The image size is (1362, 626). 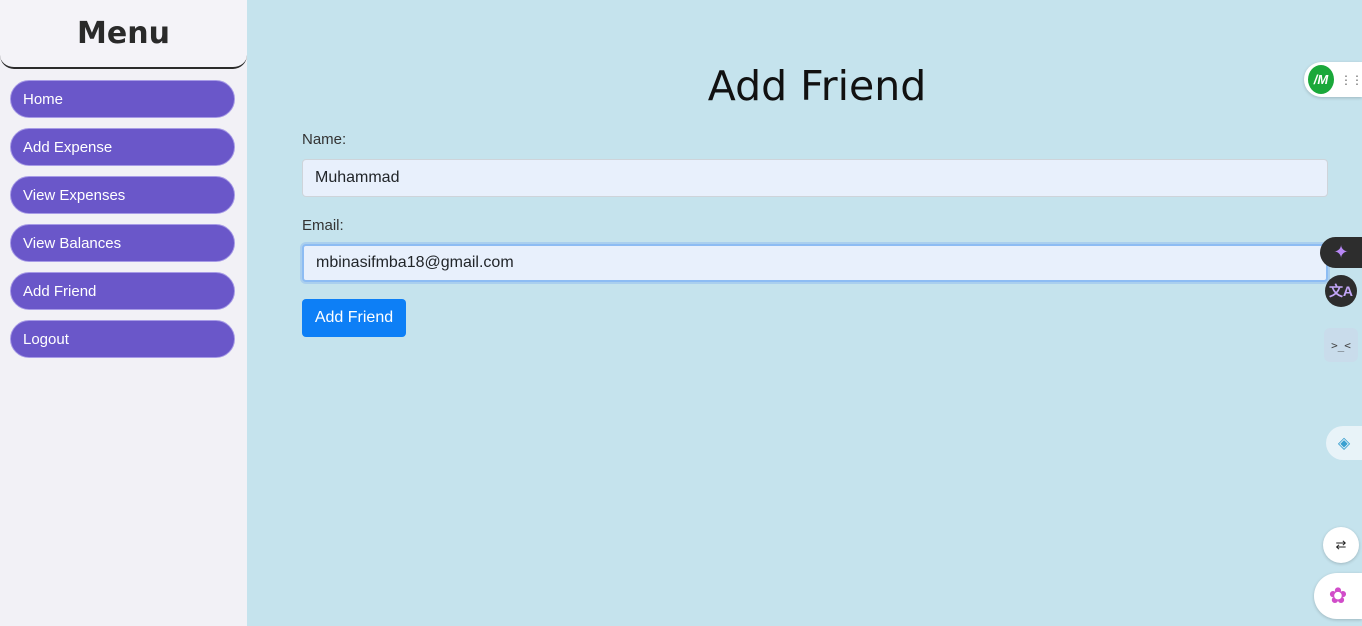 I want to click on name-label: Name:, so click(x=324, y=139).